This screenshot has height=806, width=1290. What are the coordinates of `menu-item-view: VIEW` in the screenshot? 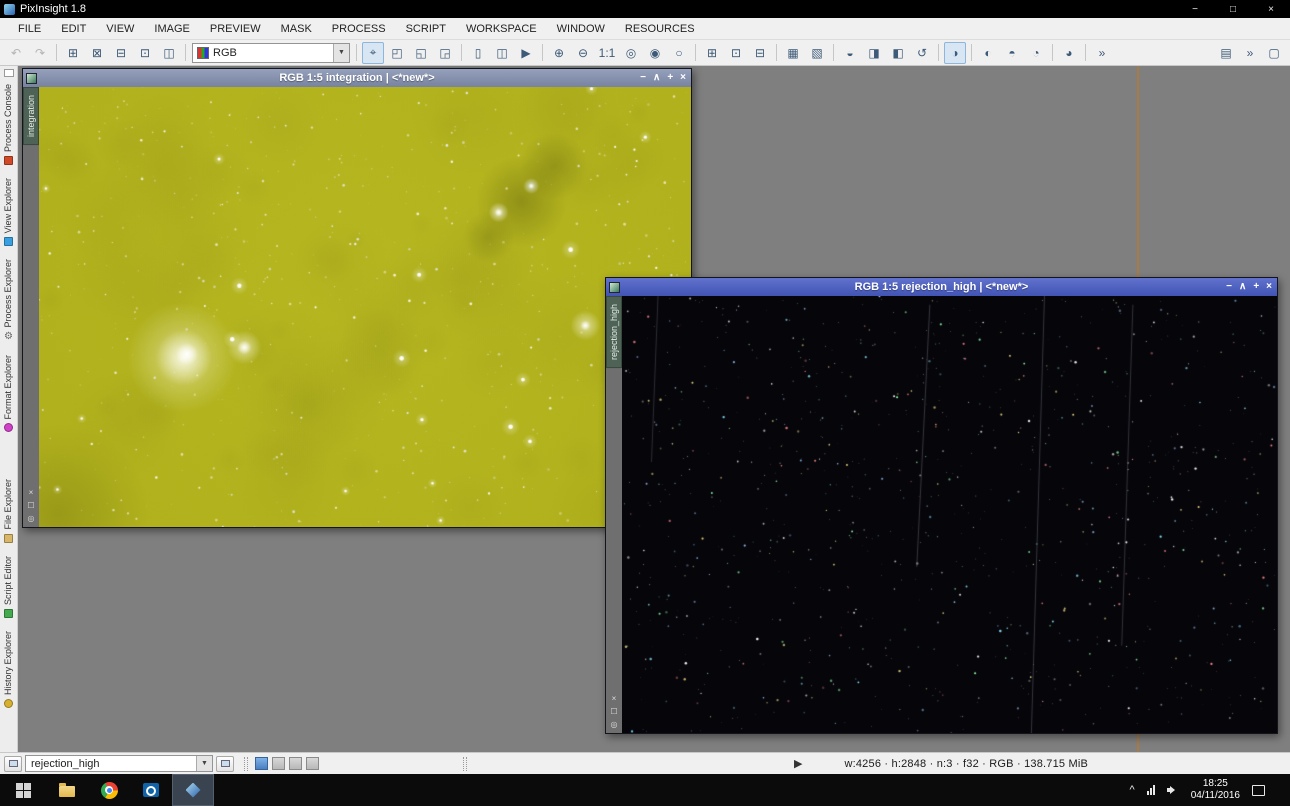 It's located at (120, 29).